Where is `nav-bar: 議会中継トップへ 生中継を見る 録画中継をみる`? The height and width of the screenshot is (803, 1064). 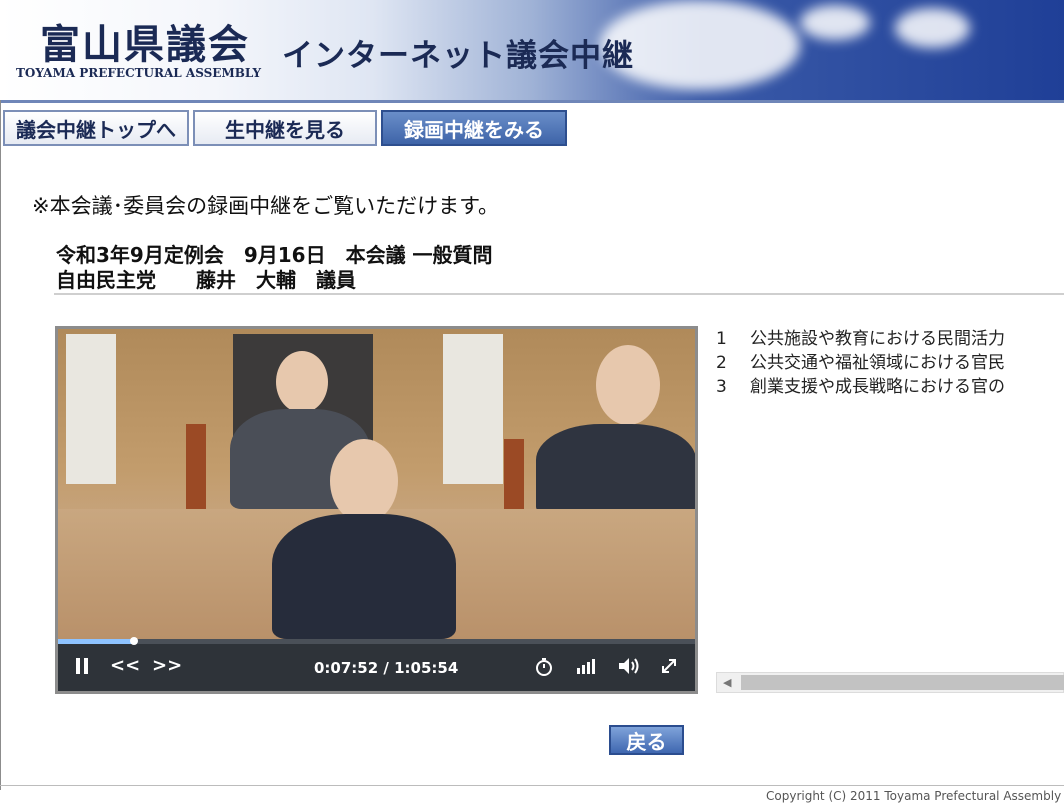 nav-bar: 議会中継トップへ 生中継を見る 録画中継をみる is located at coordinates (285, 128).